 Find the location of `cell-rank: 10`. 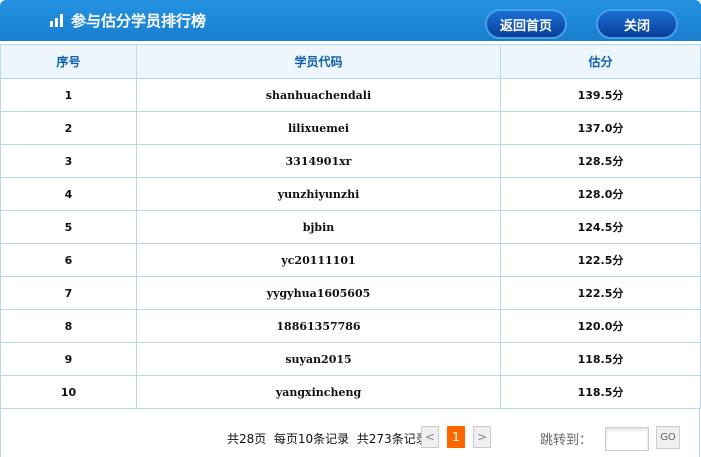

cell-rank: 10 is located at coordinates (68, 392).